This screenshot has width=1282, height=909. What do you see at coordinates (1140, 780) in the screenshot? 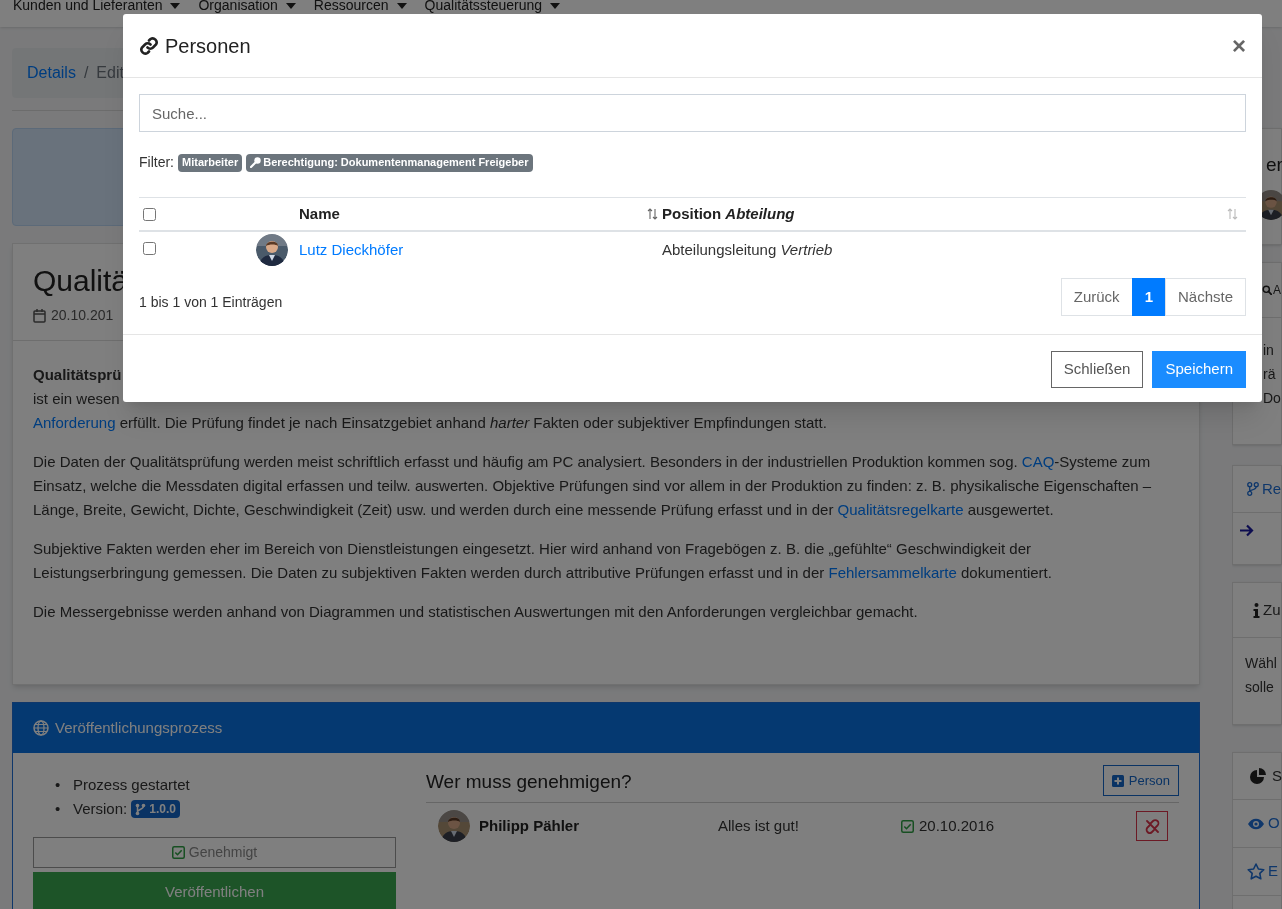
I see `add-person-button: Person` at bounding box center [1140, 780].